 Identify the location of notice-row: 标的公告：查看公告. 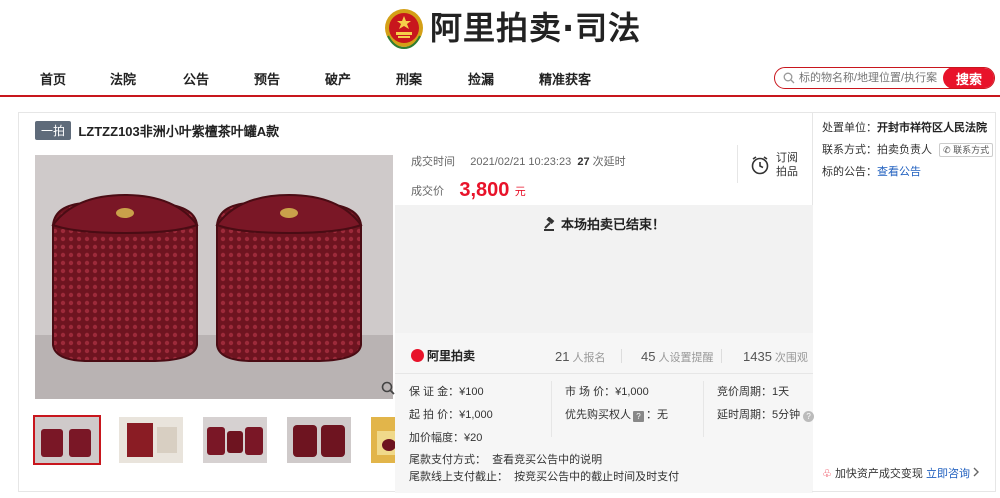
(871, 172).